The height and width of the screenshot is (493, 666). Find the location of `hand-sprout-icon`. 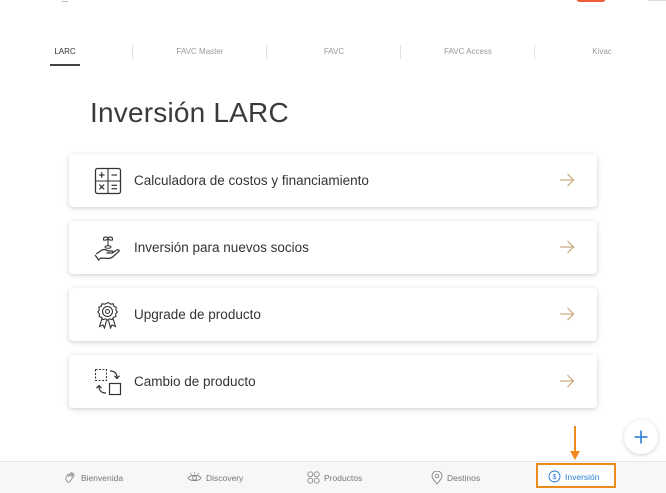

hand-sprout-icon is located at coordinates (107, 248).